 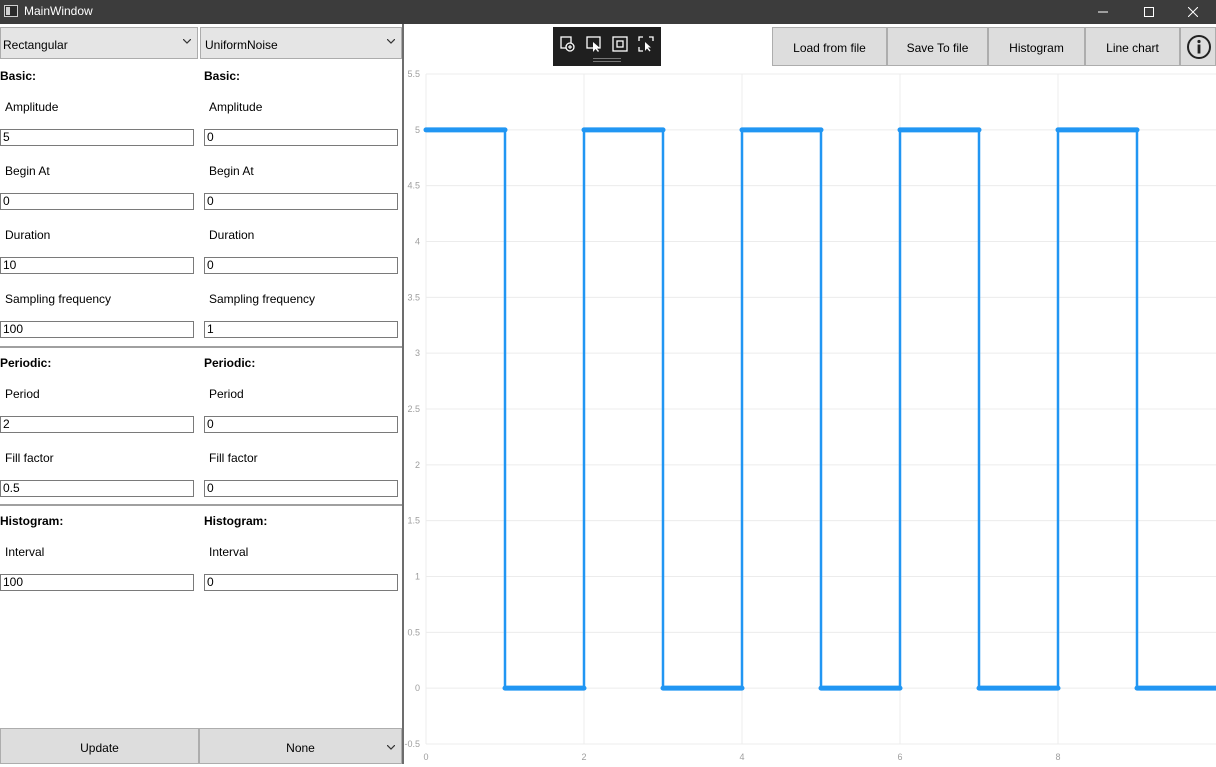 I want to click on begin-at-label: Begin At, so click(x=27, y=171).